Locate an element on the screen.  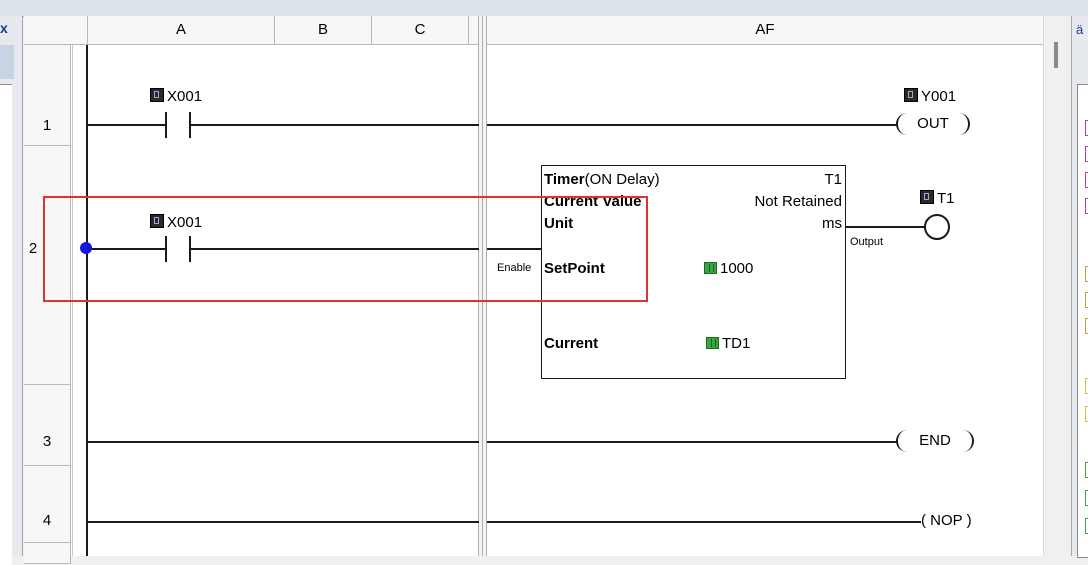
right-panel-glyph: ä is located at coordinates (1080, 29).